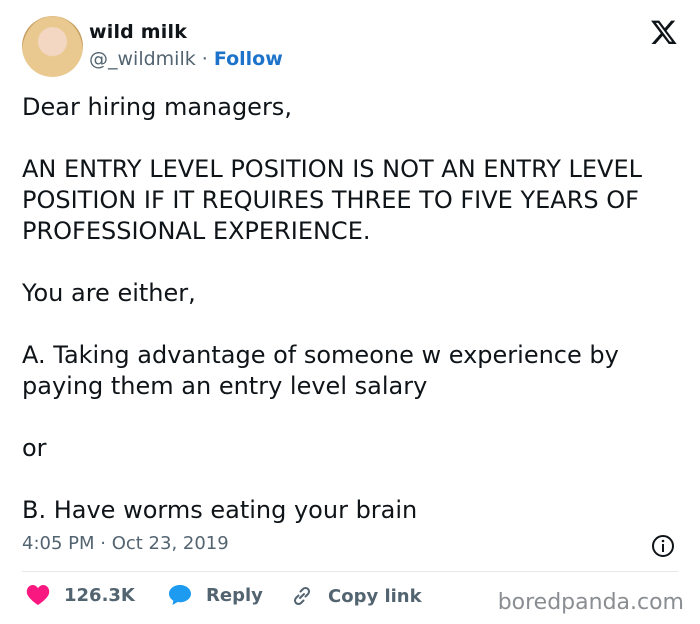 The width and height of the screenshot is (700, 624). Describe the element at coordinates (248, 59) in the screenshot. I see `follow-button: Follow` at that location.